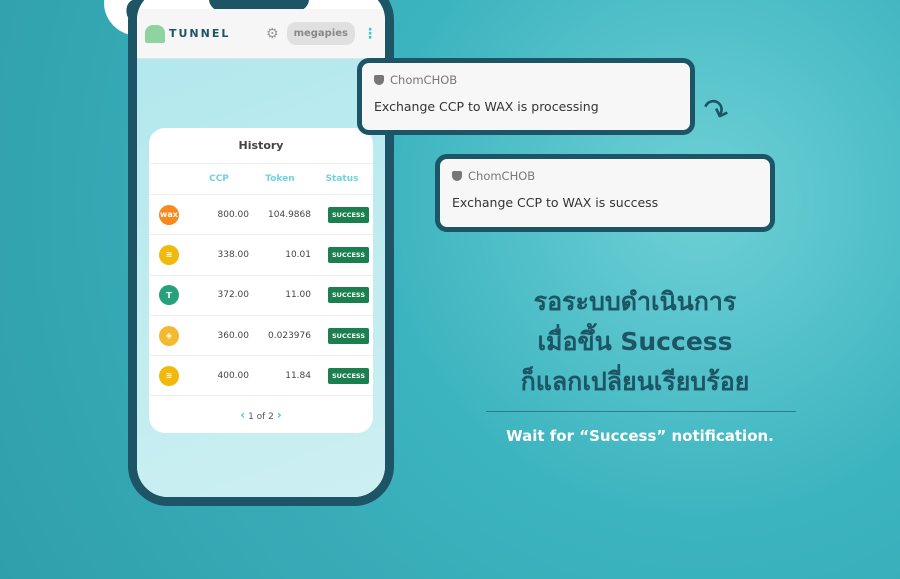  Describe the element at coordinates (233, 254) in the screenshot. I see `ccp-value: 338.00` at that location.